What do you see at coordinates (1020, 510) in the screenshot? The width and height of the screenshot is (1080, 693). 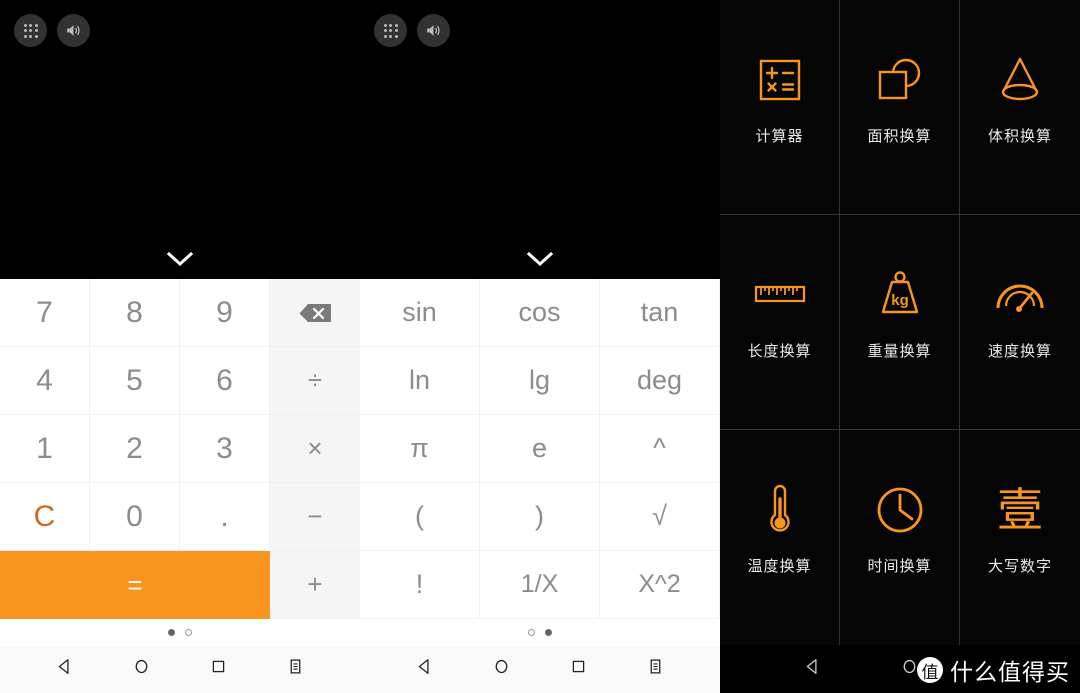 I see `chinese-numeral-icon: 壹` at bounding box center [1020, 510].